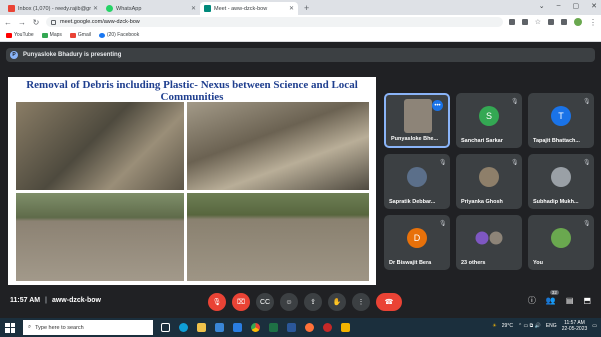 The height and width of the screenshot is (337, 601). Describe the element at coordinates (165, 327) in the screenshot. I see `task-view-icon` at that location.